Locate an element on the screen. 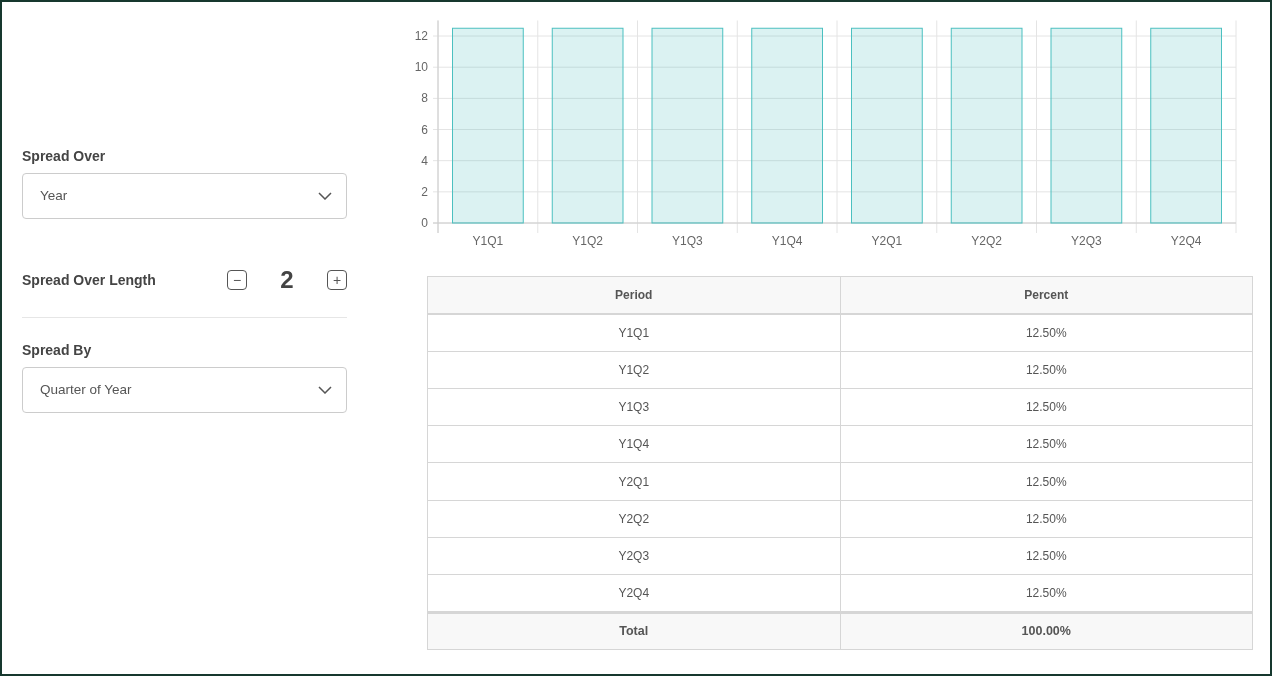 This screenshot has height=676, width=1272. table-cell: Y2Q1 is located at coordinates (633, 482).